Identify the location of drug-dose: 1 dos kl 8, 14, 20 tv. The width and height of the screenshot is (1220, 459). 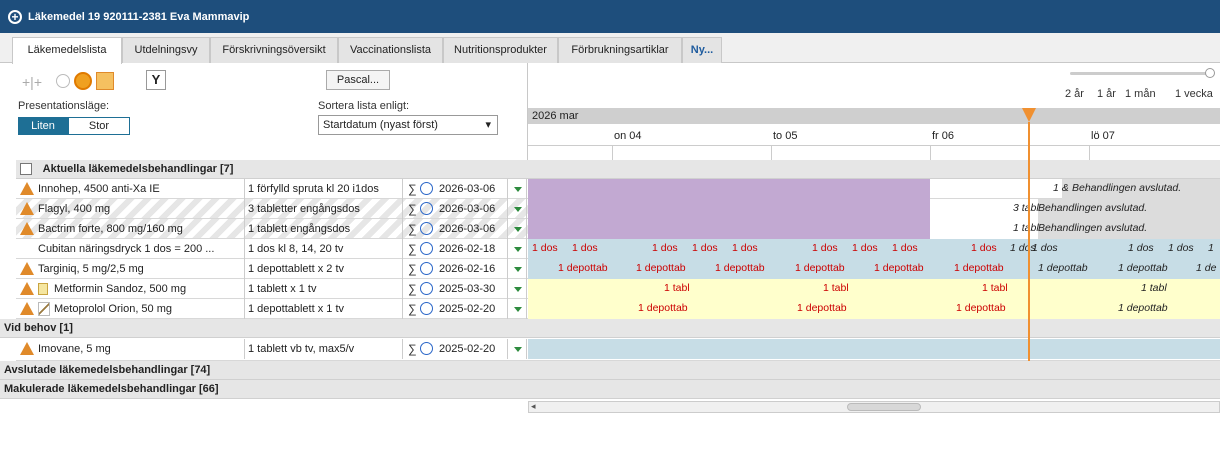
(324, 249).